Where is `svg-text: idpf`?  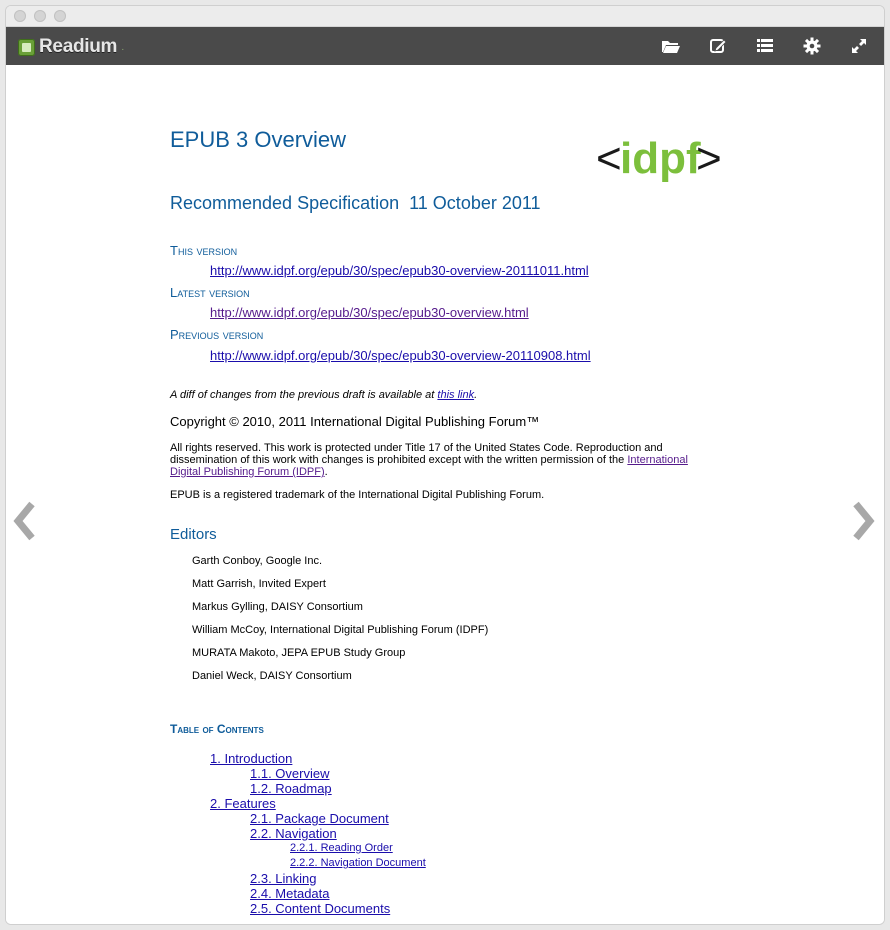 svg-text: idpf is located at coordinates (660, 158).